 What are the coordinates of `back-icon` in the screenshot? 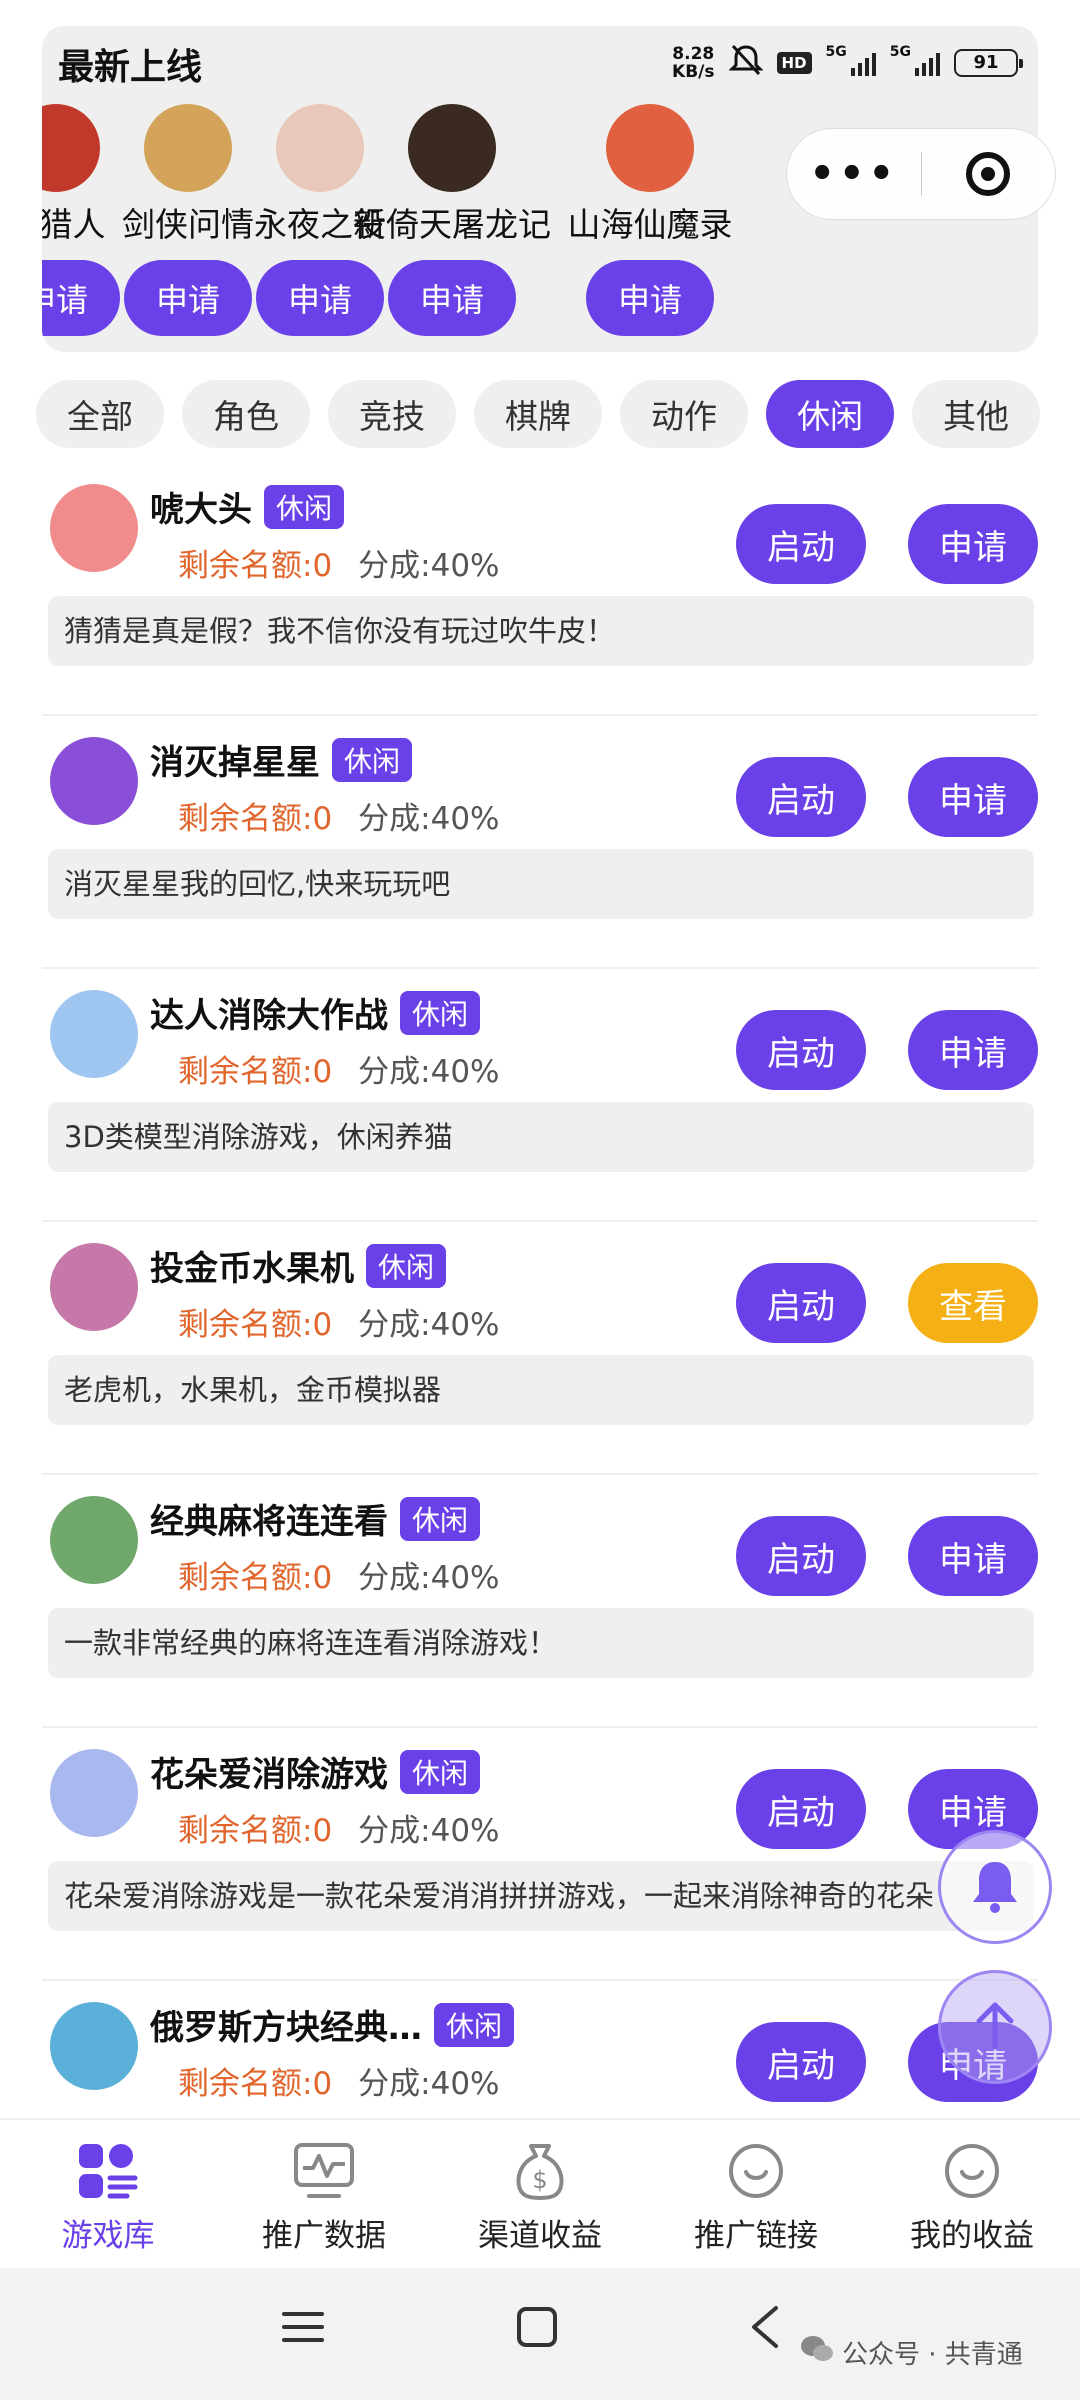 It's located at (766, 2329).